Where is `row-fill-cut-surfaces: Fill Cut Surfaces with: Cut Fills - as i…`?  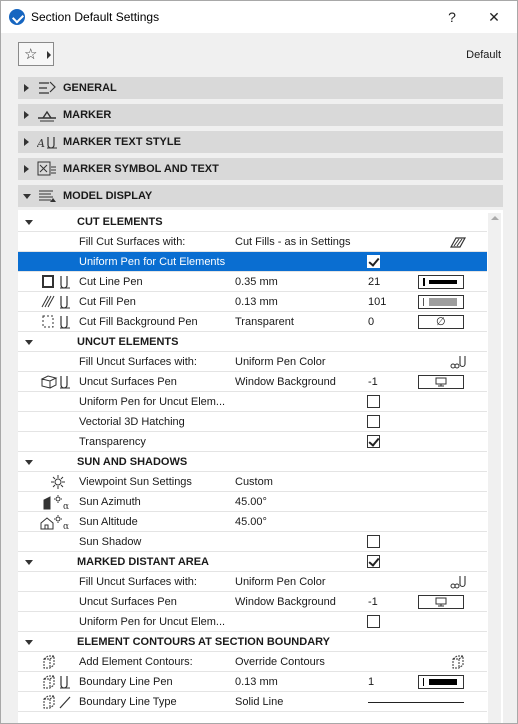
row-fill-cut-surfaces: Fill Cut Surfaces with: Cut Fills - as i… is located at coordinates (252, 242).